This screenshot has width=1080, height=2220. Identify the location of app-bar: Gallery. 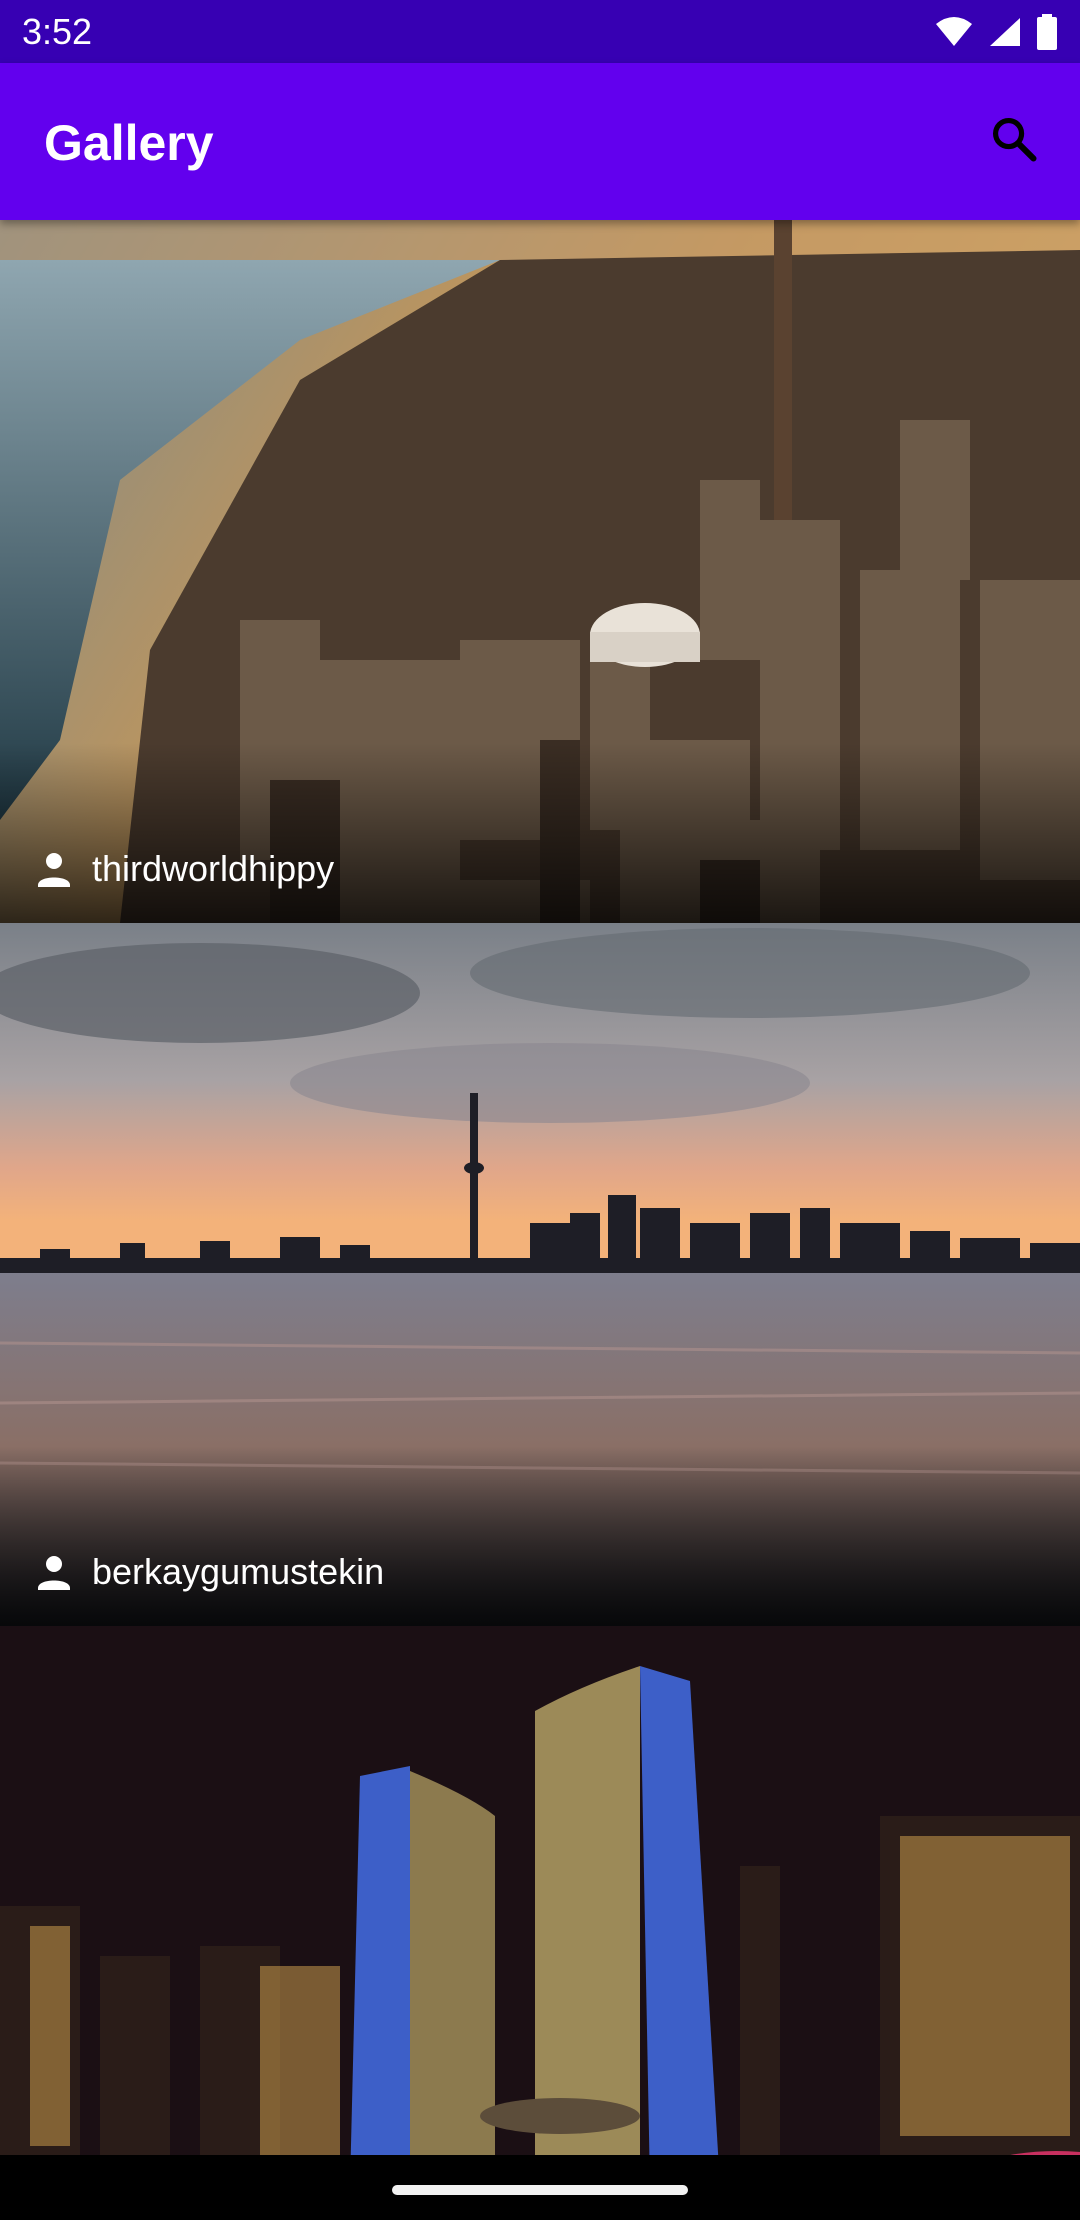
(540, 141).